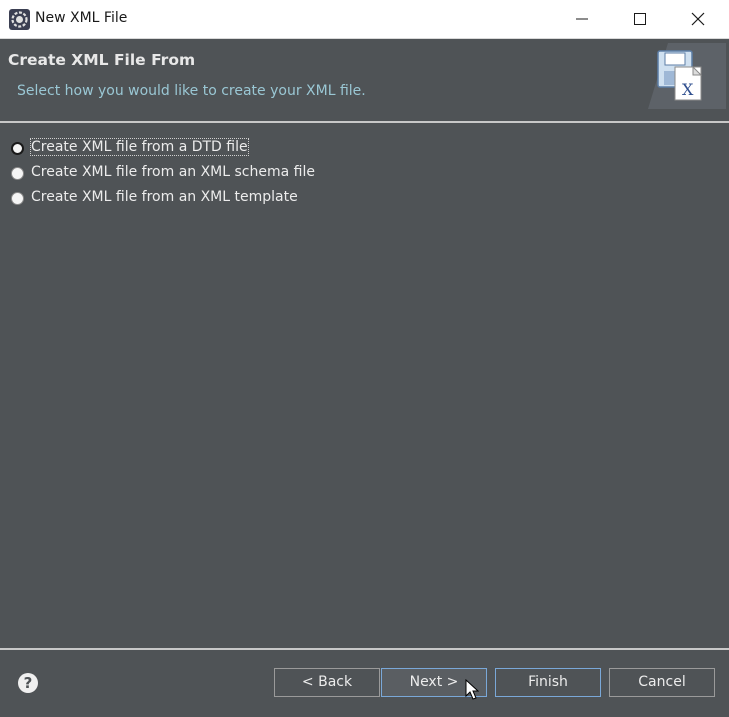 Image resolution: width=729 pixels, height=717 pixels. I want to click on maximize-icon, so click(640, 19).